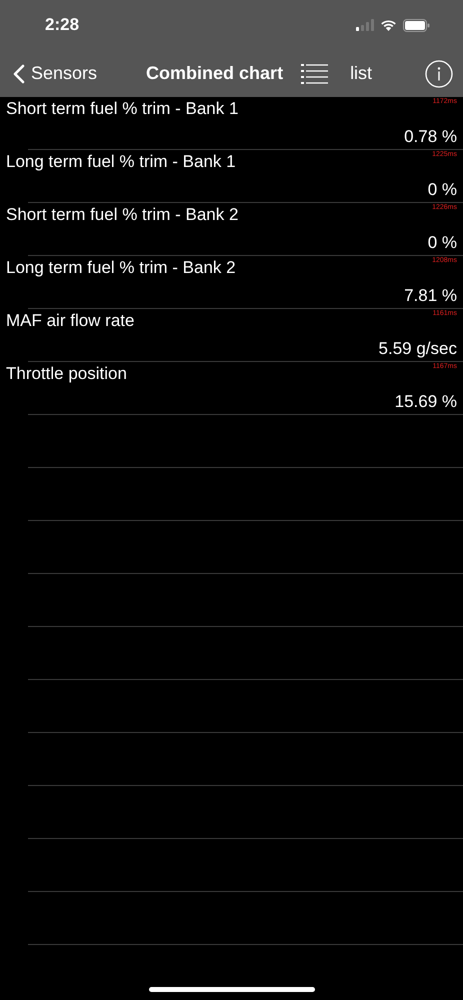 The image size is (463, 1000). I want to click on sensor-value: 0.78 %, so click(430, 137).